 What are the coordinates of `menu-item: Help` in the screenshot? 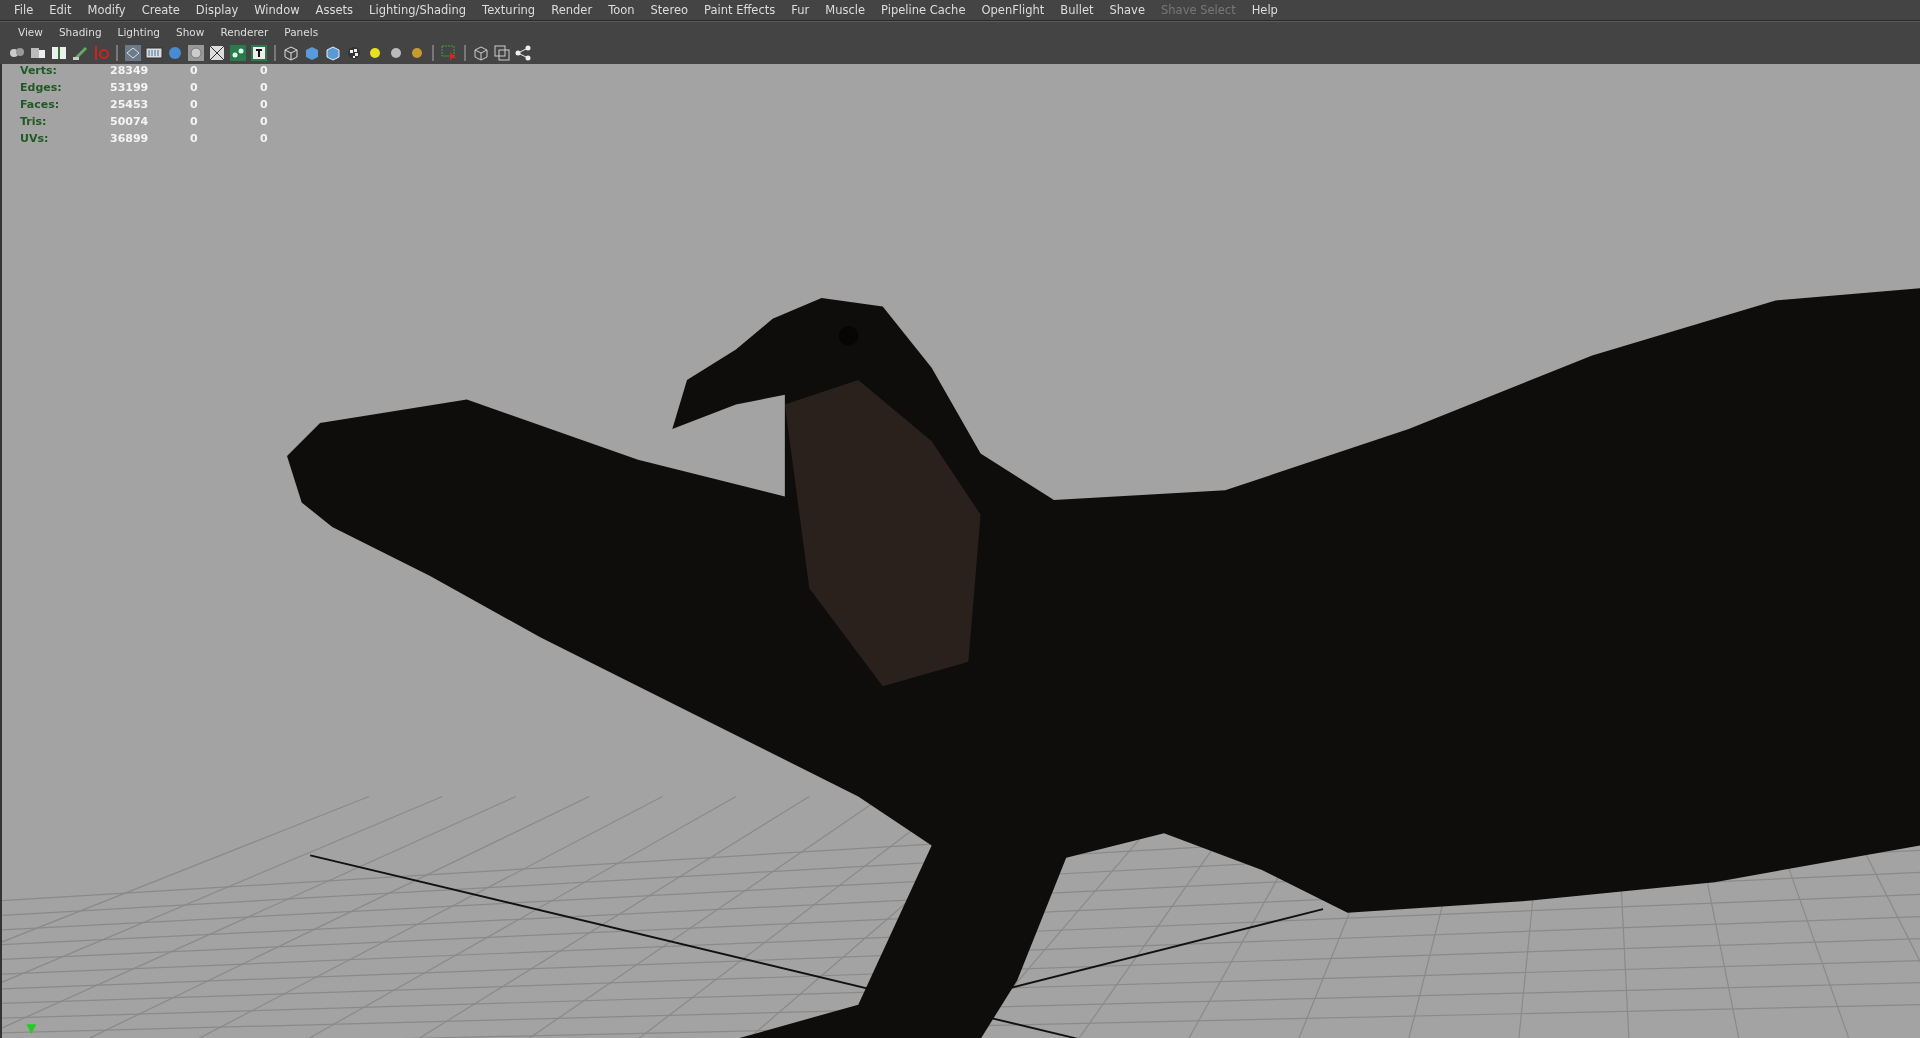 It's located at (1264, 10).